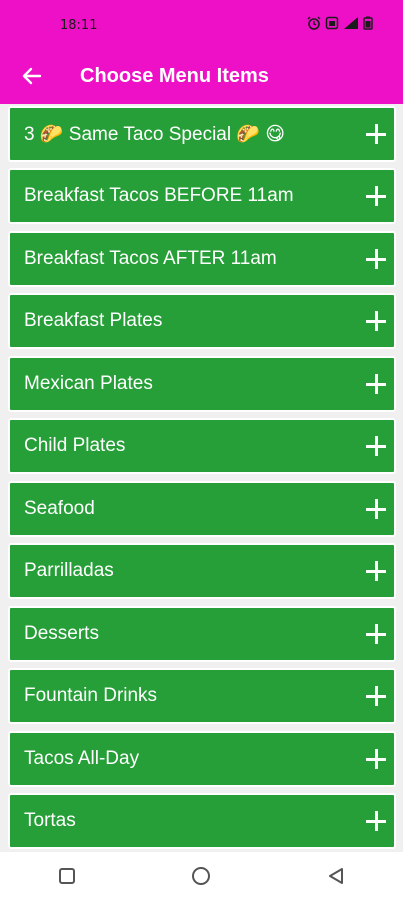 Image resolution: width=403 pixels, height=900 pixels. I want to click on menu-item-label: Tacos All-Day, so click(82, 758).